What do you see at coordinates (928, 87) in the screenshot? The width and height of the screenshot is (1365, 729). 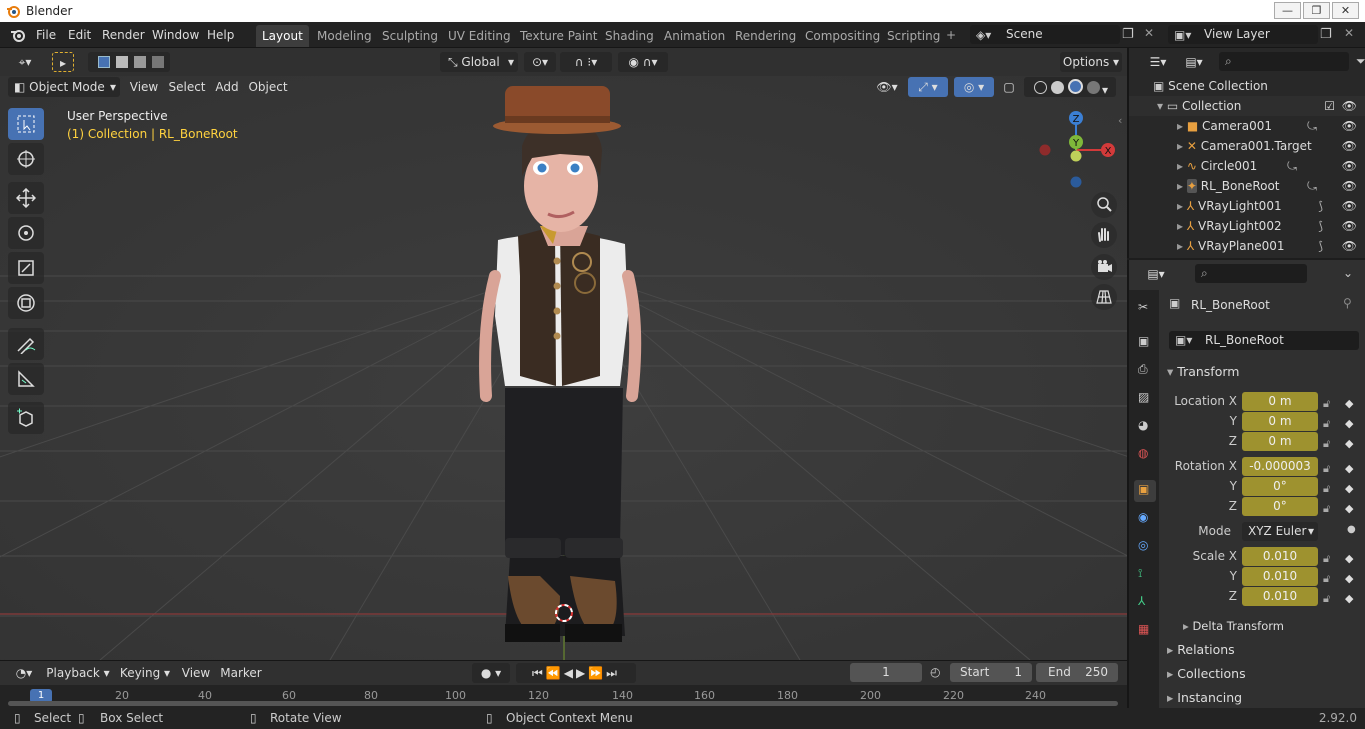 I see `gizmo-toggle-icon: ⤢ ▾` at bounding box center [928, 87].